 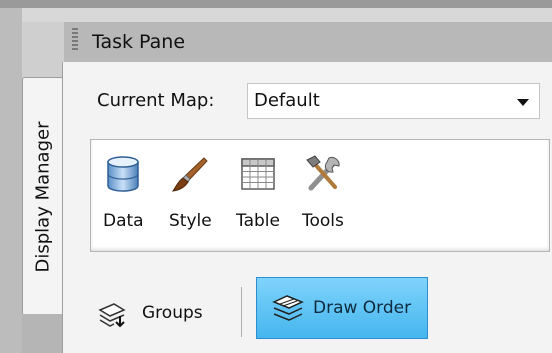 What do you see at coordinates (112, 315) in the screenshot?
I see `groups-icon` at bounding box center [112, 315].